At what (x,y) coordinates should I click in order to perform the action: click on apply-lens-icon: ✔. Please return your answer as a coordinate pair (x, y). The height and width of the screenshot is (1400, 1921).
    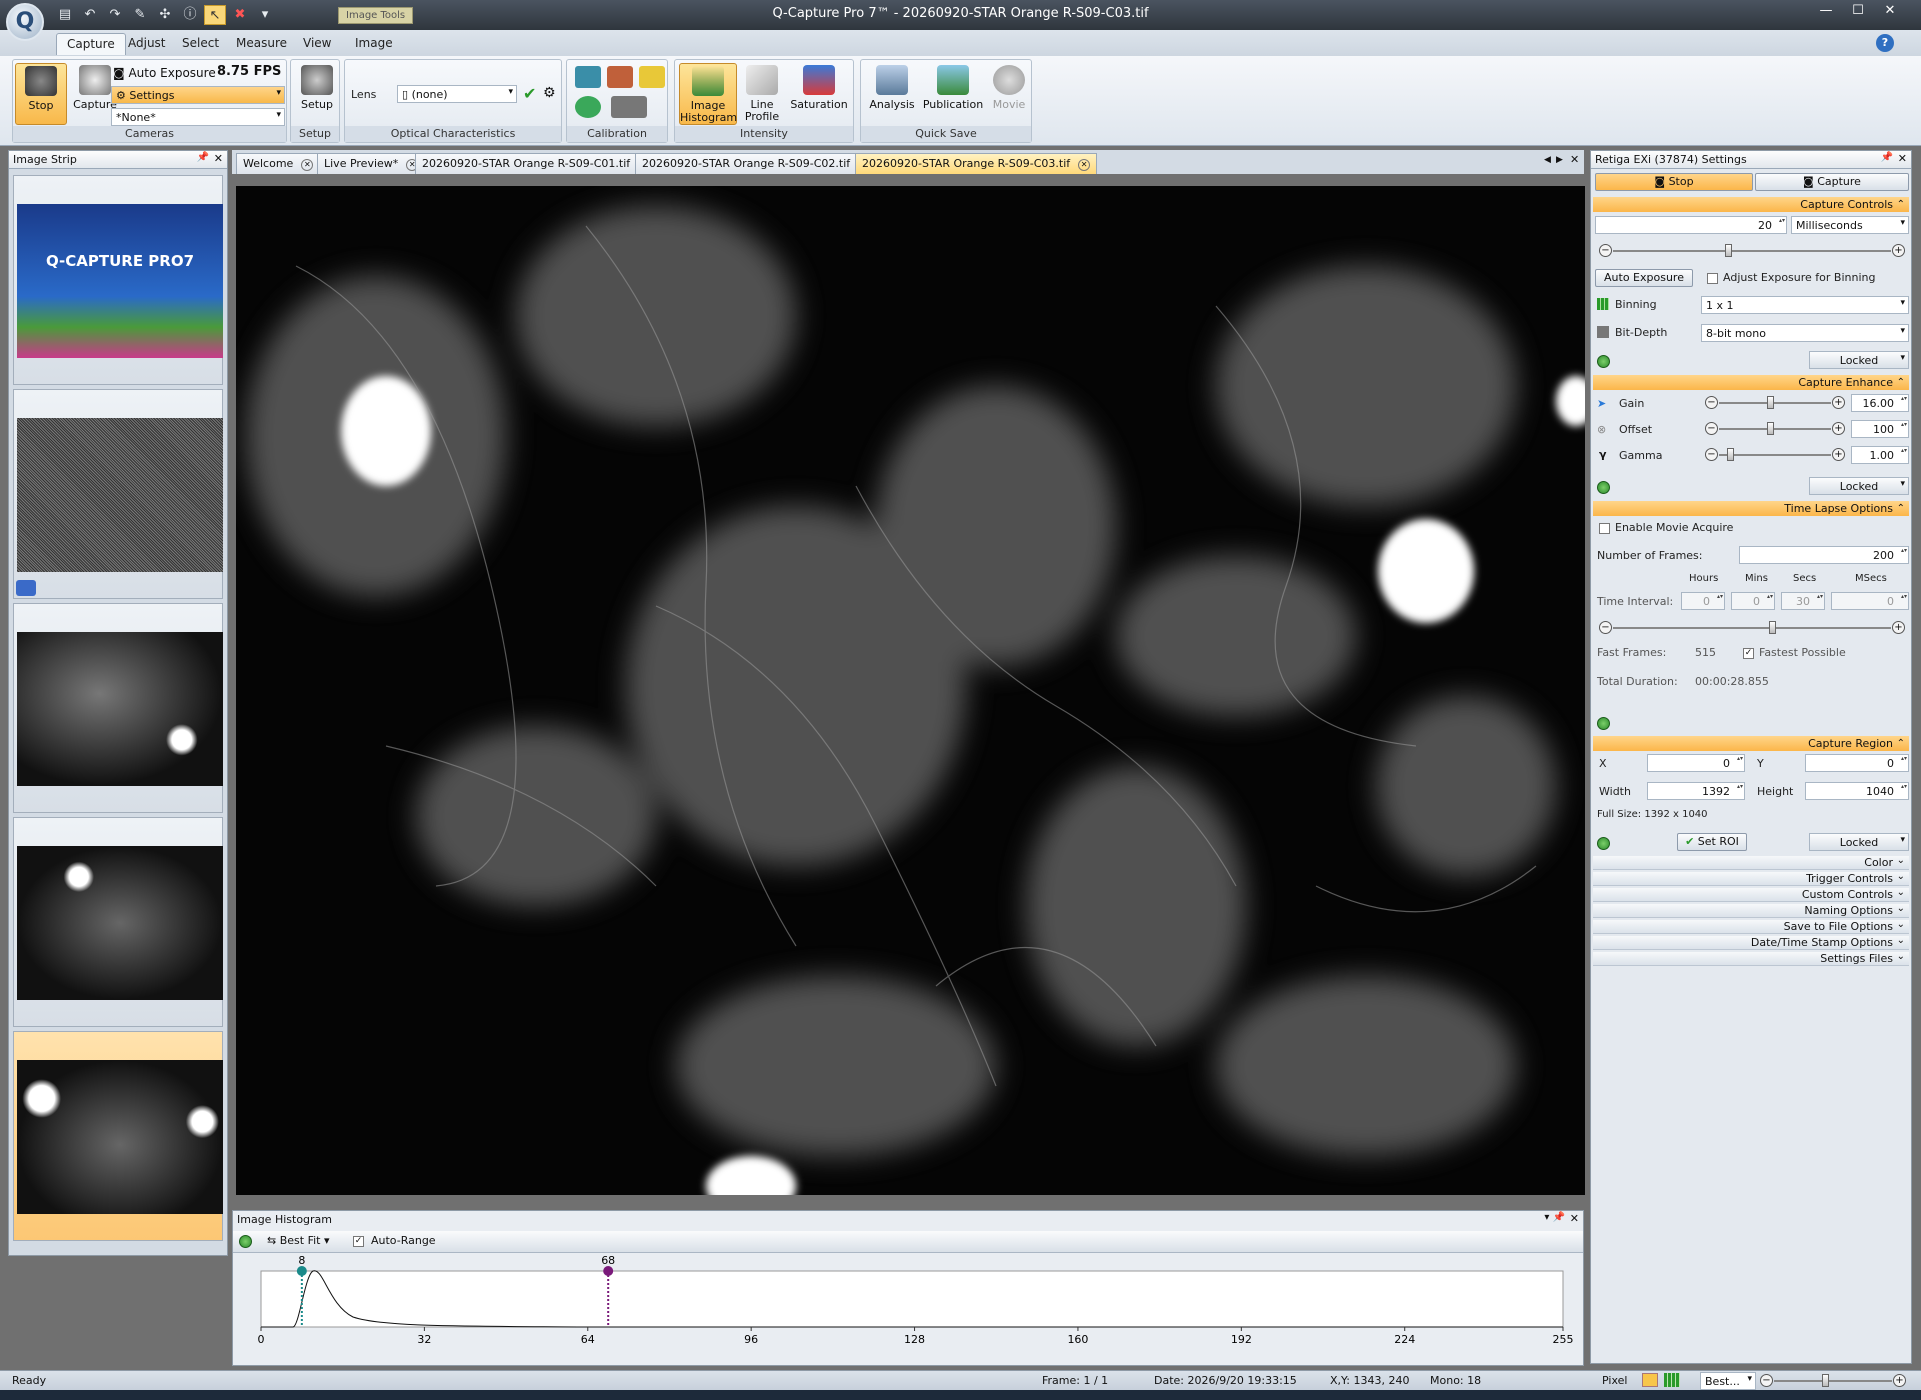
    Looking at the image, I should click on (529, 93).